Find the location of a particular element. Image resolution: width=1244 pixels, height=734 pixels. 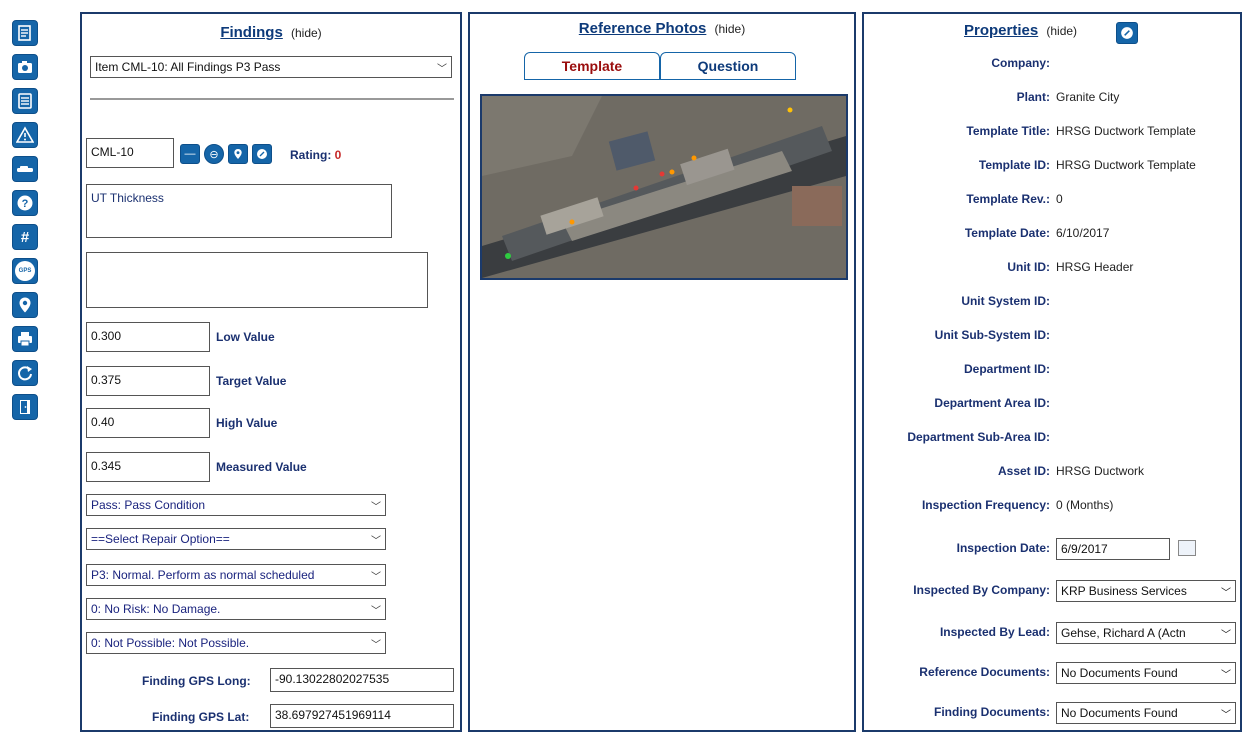

aerial-image is located at coordinates (664, 187).